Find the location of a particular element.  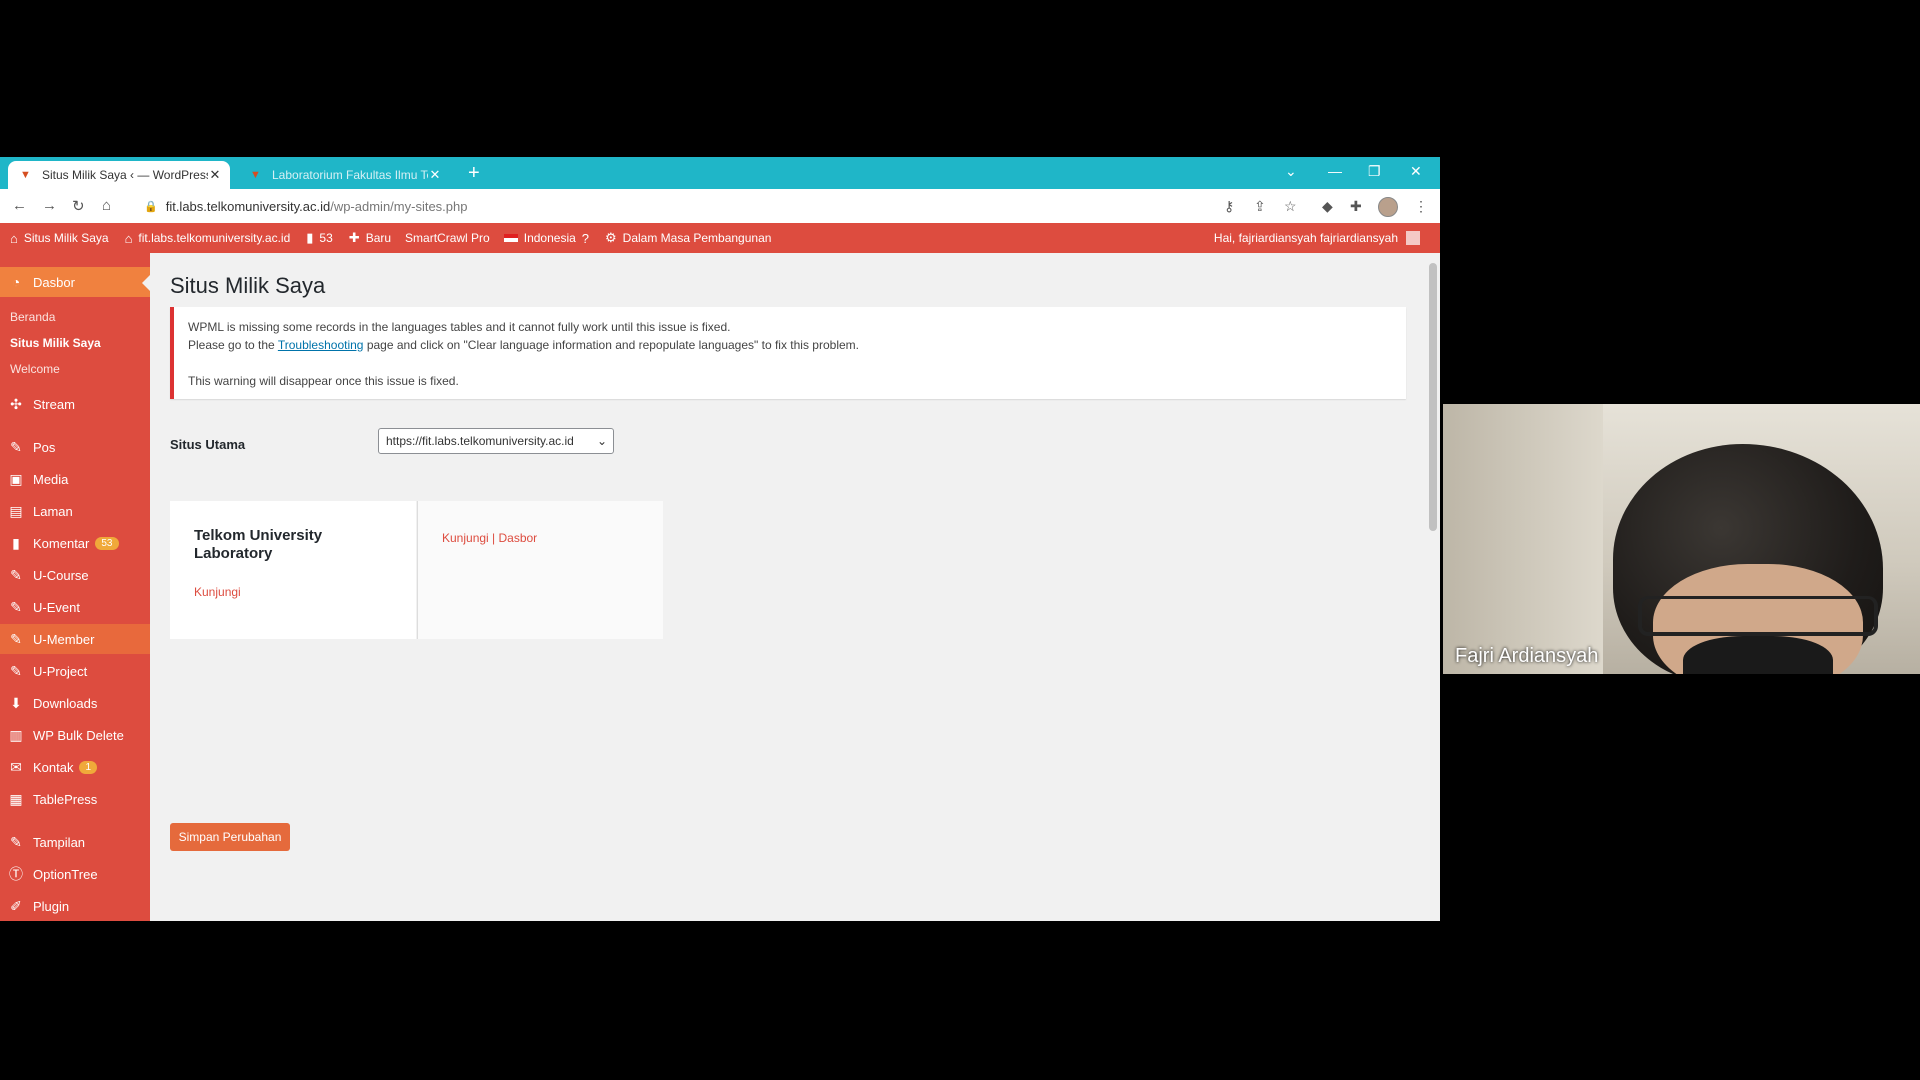

menu-wp-bulk-delete: ▥ WP Bulk Delete is located at coordinates (75, 735).